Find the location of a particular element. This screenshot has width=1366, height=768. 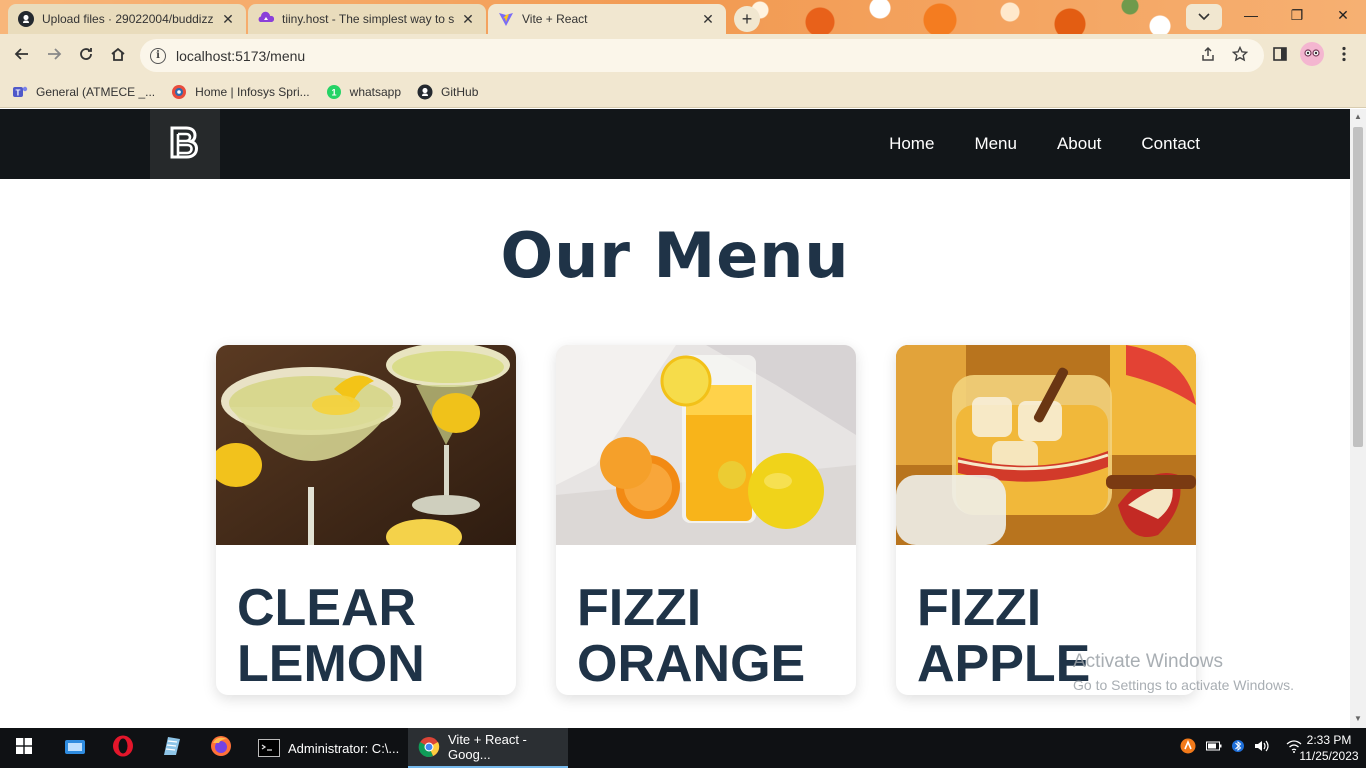

browser-tab-tiiny: tiiny.host - The simplest way to s ✕ is located at coordinates (367, 19).